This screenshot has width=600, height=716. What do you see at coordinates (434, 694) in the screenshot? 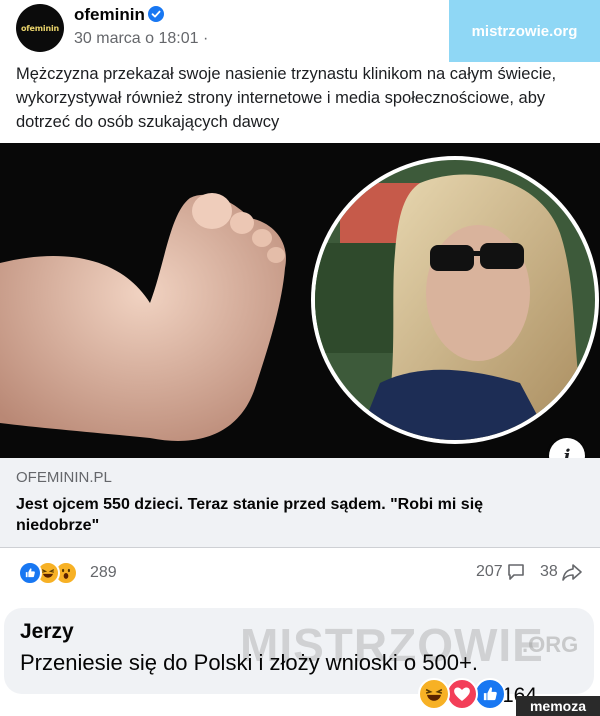
I see `haha-icon` at bounding box center [434, 694].